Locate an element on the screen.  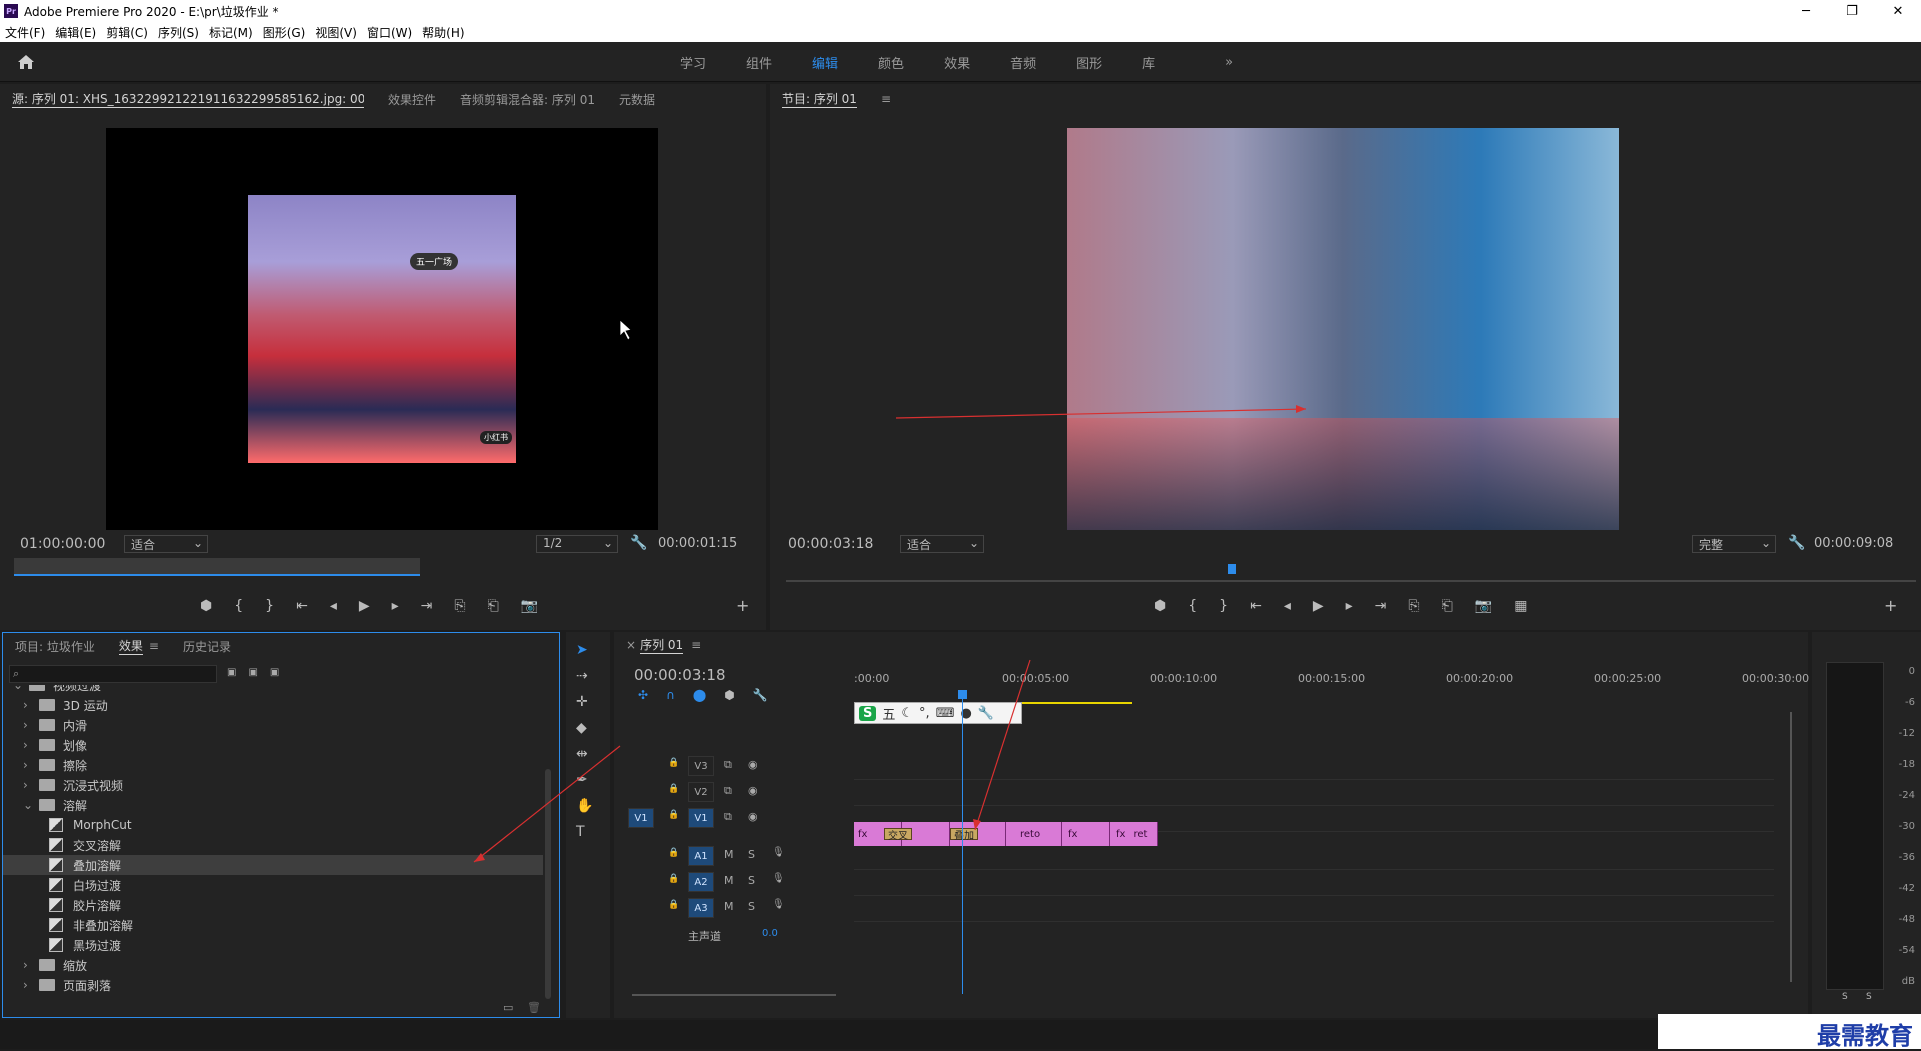
source-settings-icon: 🔧 is located at coordinates (638, 543).